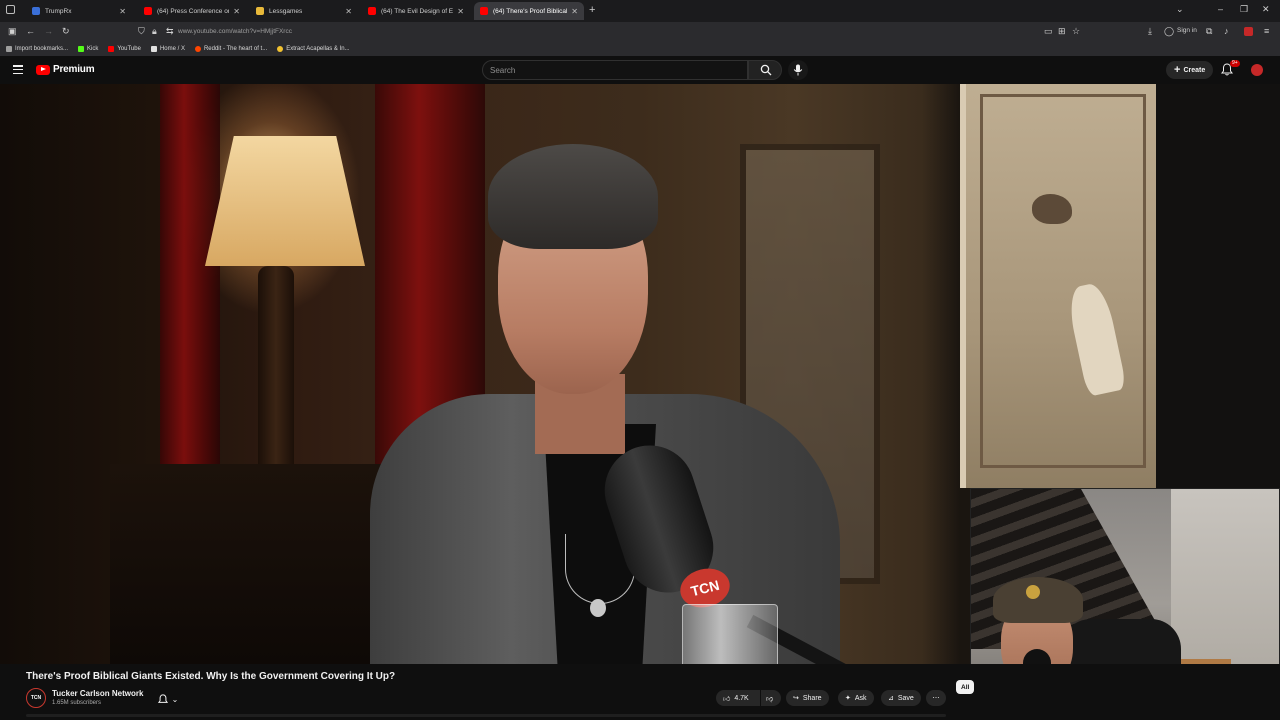 The image size is (1280, 720). I want to click on bookmark-label: YouTube, so click(129, 49).